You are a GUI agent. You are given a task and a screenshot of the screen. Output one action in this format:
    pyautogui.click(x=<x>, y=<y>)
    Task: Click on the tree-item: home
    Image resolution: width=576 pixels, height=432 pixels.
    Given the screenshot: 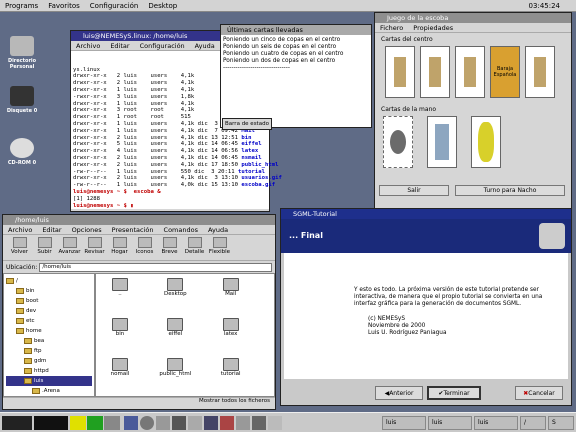 What is the action you would take?
    pyautogui.click(x=49, y=331)
    